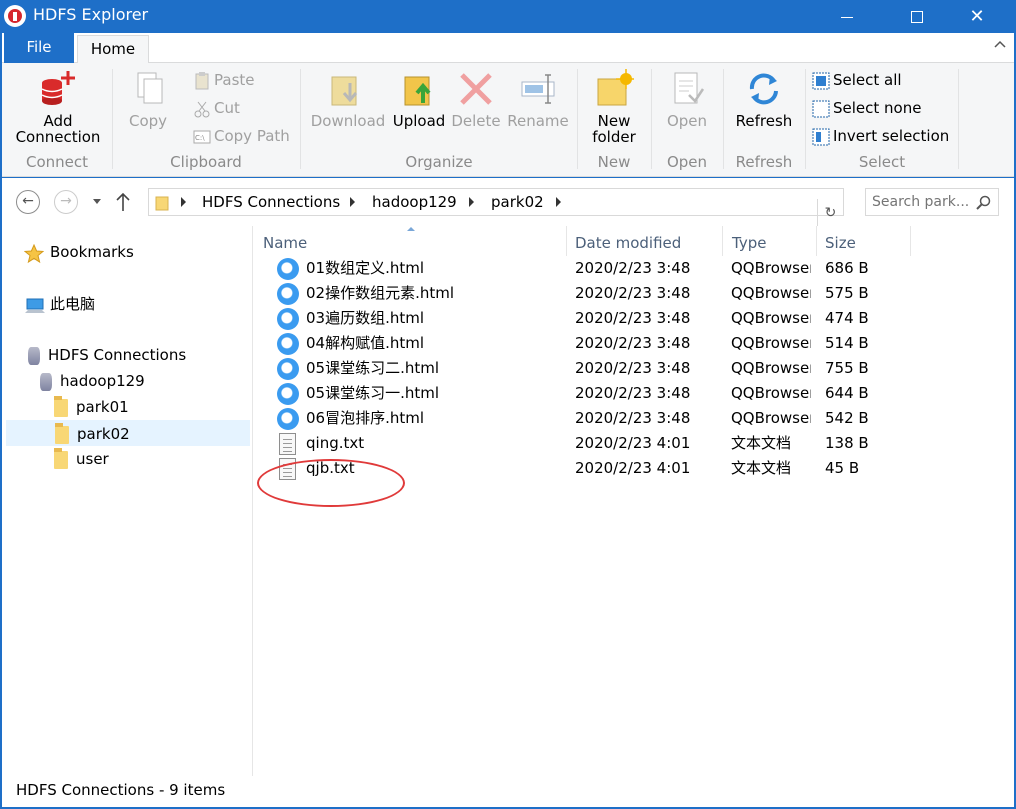 This screenshot has width=1016, height=809. Describe the element at coordinates (348, 99) in the screenshot. I see `download-button: Download` at that location.